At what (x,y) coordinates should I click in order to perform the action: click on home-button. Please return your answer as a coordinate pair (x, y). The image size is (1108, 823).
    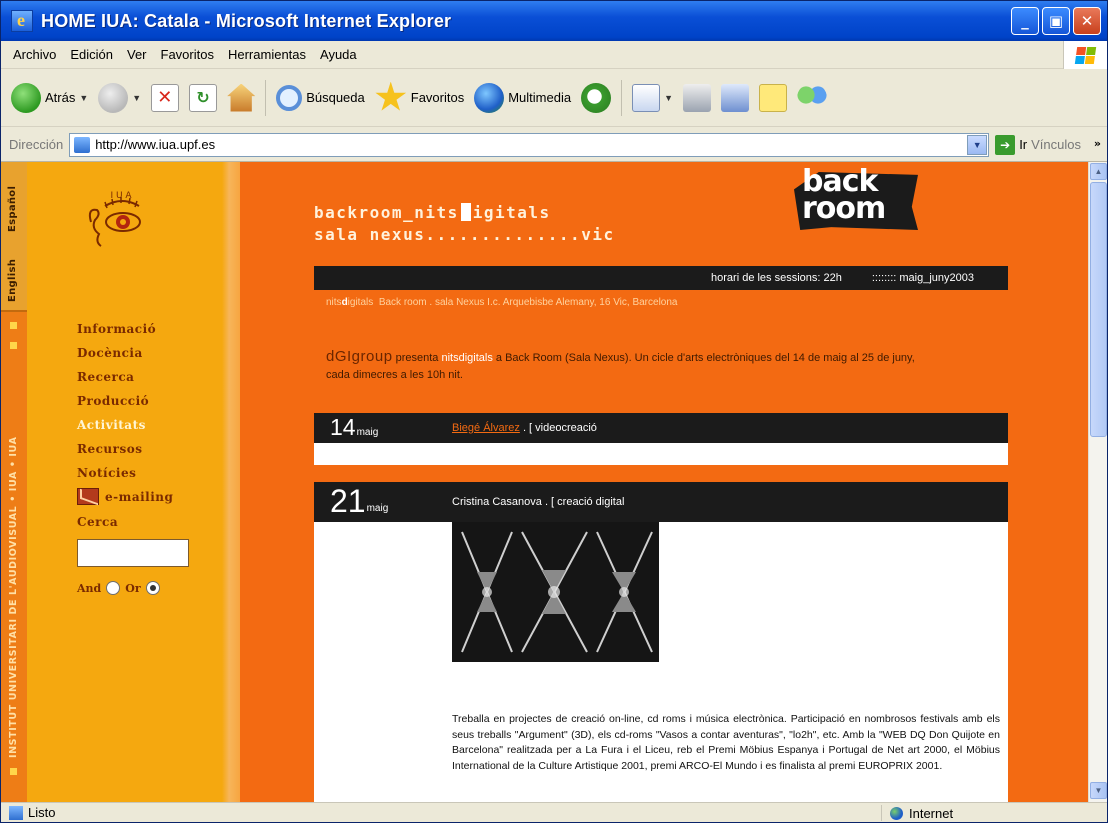
    Looking at the image, I should click on (241, 97).